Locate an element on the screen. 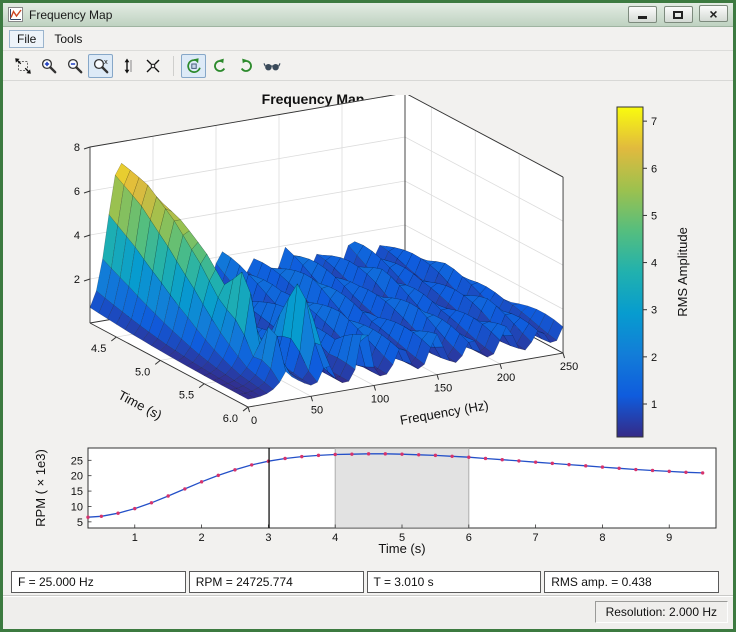  zoom-y-icon is located at coordinates (127, 65).